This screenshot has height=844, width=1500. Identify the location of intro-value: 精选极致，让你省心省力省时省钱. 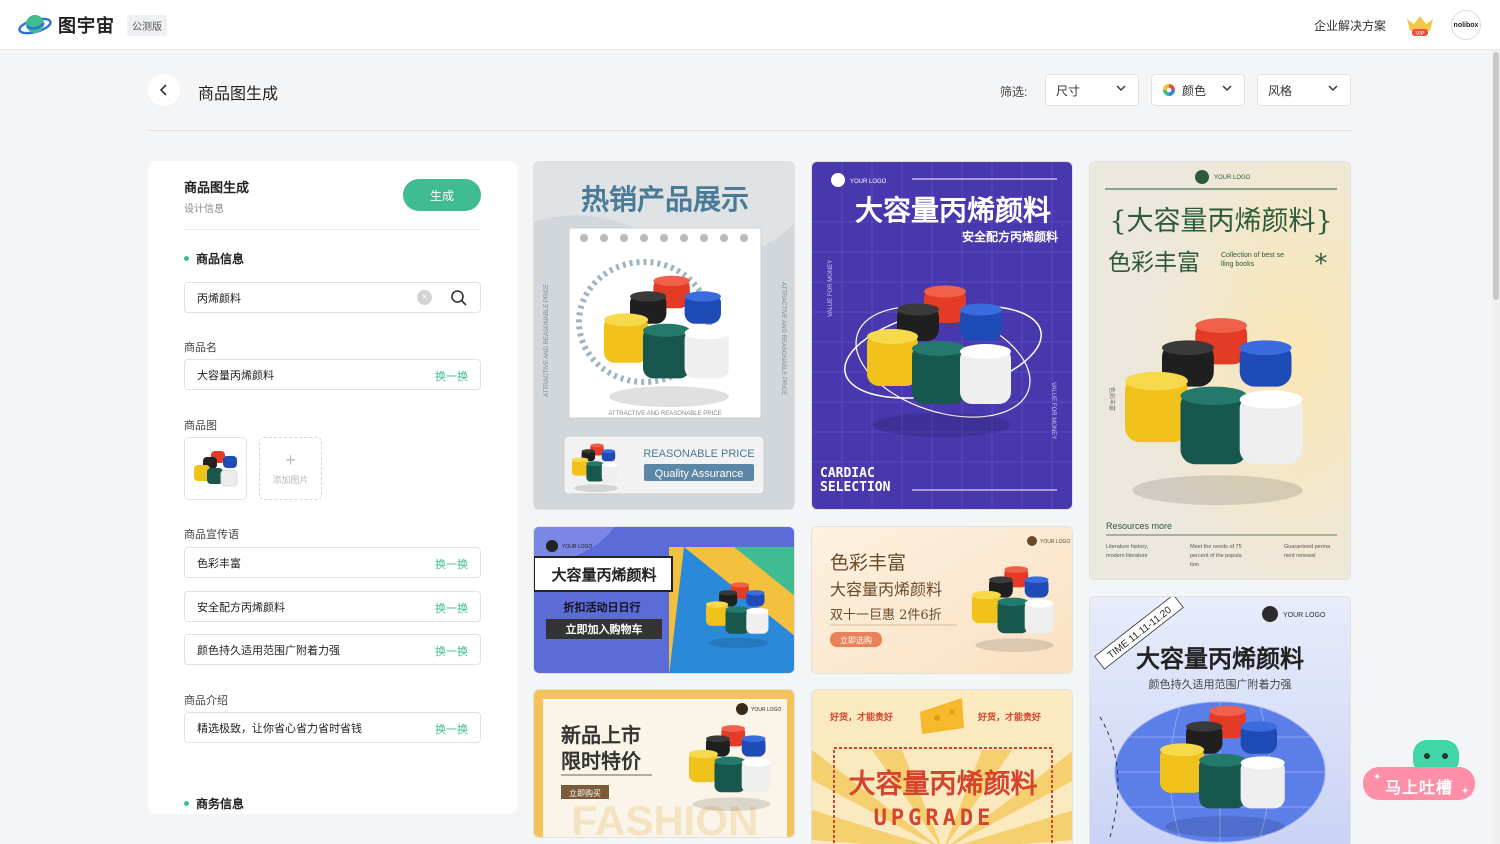
(279, 728).